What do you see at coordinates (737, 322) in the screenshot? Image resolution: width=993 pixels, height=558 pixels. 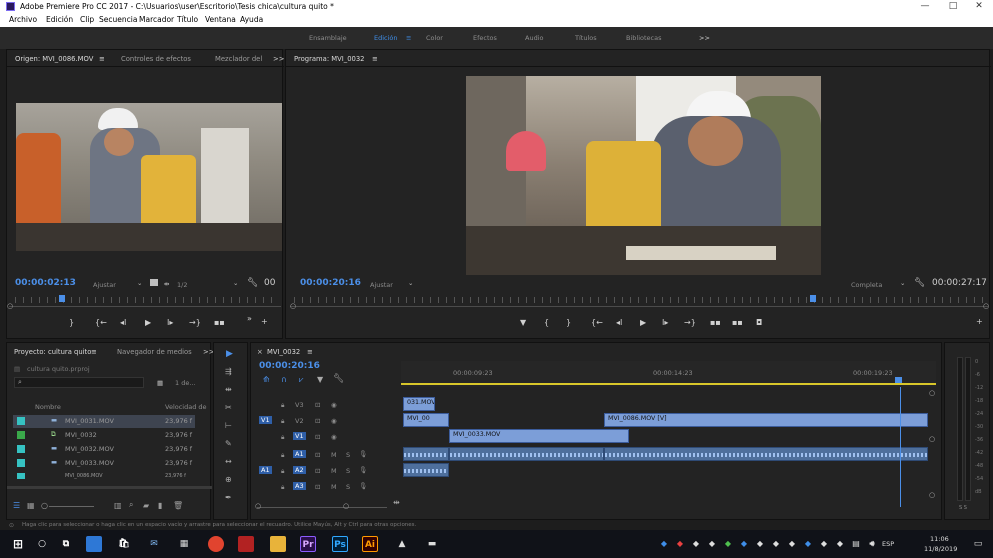 I see `program-extract-icon: ▪▪` at bounding box center [737, 322].